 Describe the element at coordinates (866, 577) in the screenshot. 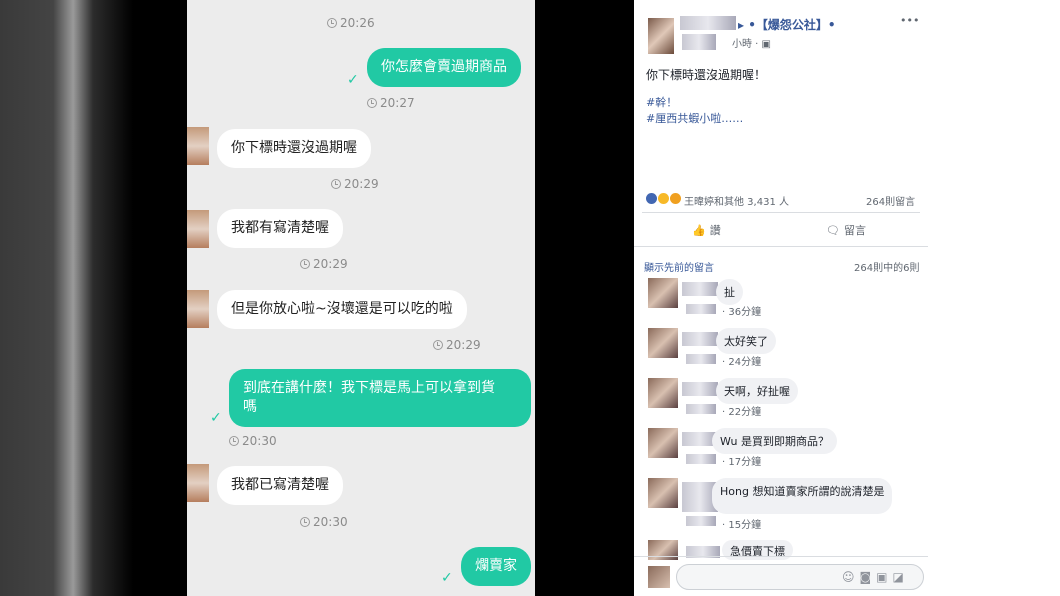

I see `camera-icon: ◙` at that location.